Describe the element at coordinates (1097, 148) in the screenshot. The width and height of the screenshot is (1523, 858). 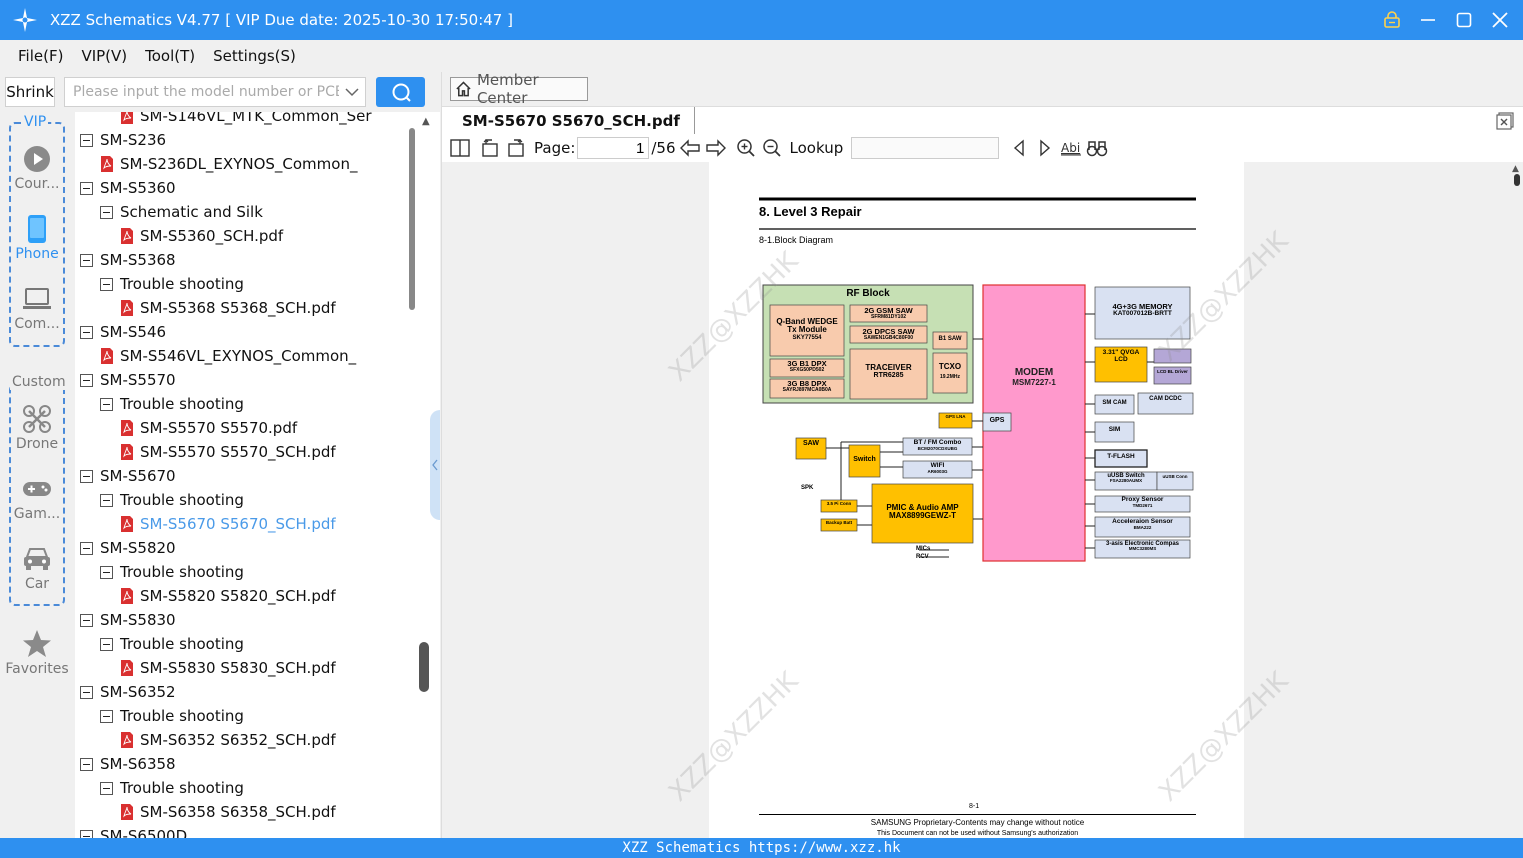
I see `find-all-icon` at that location.